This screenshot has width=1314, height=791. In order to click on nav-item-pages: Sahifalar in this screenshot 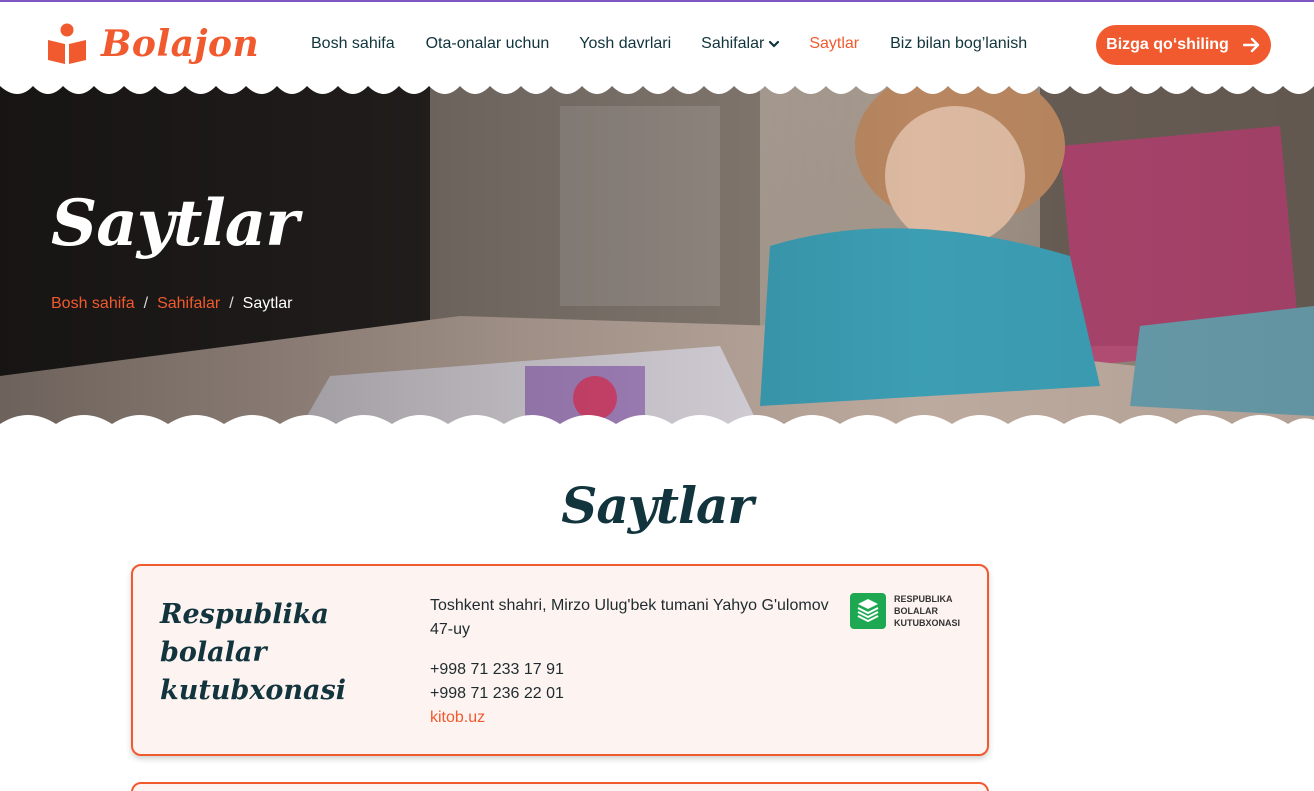, I will do `click(740, 44)`.